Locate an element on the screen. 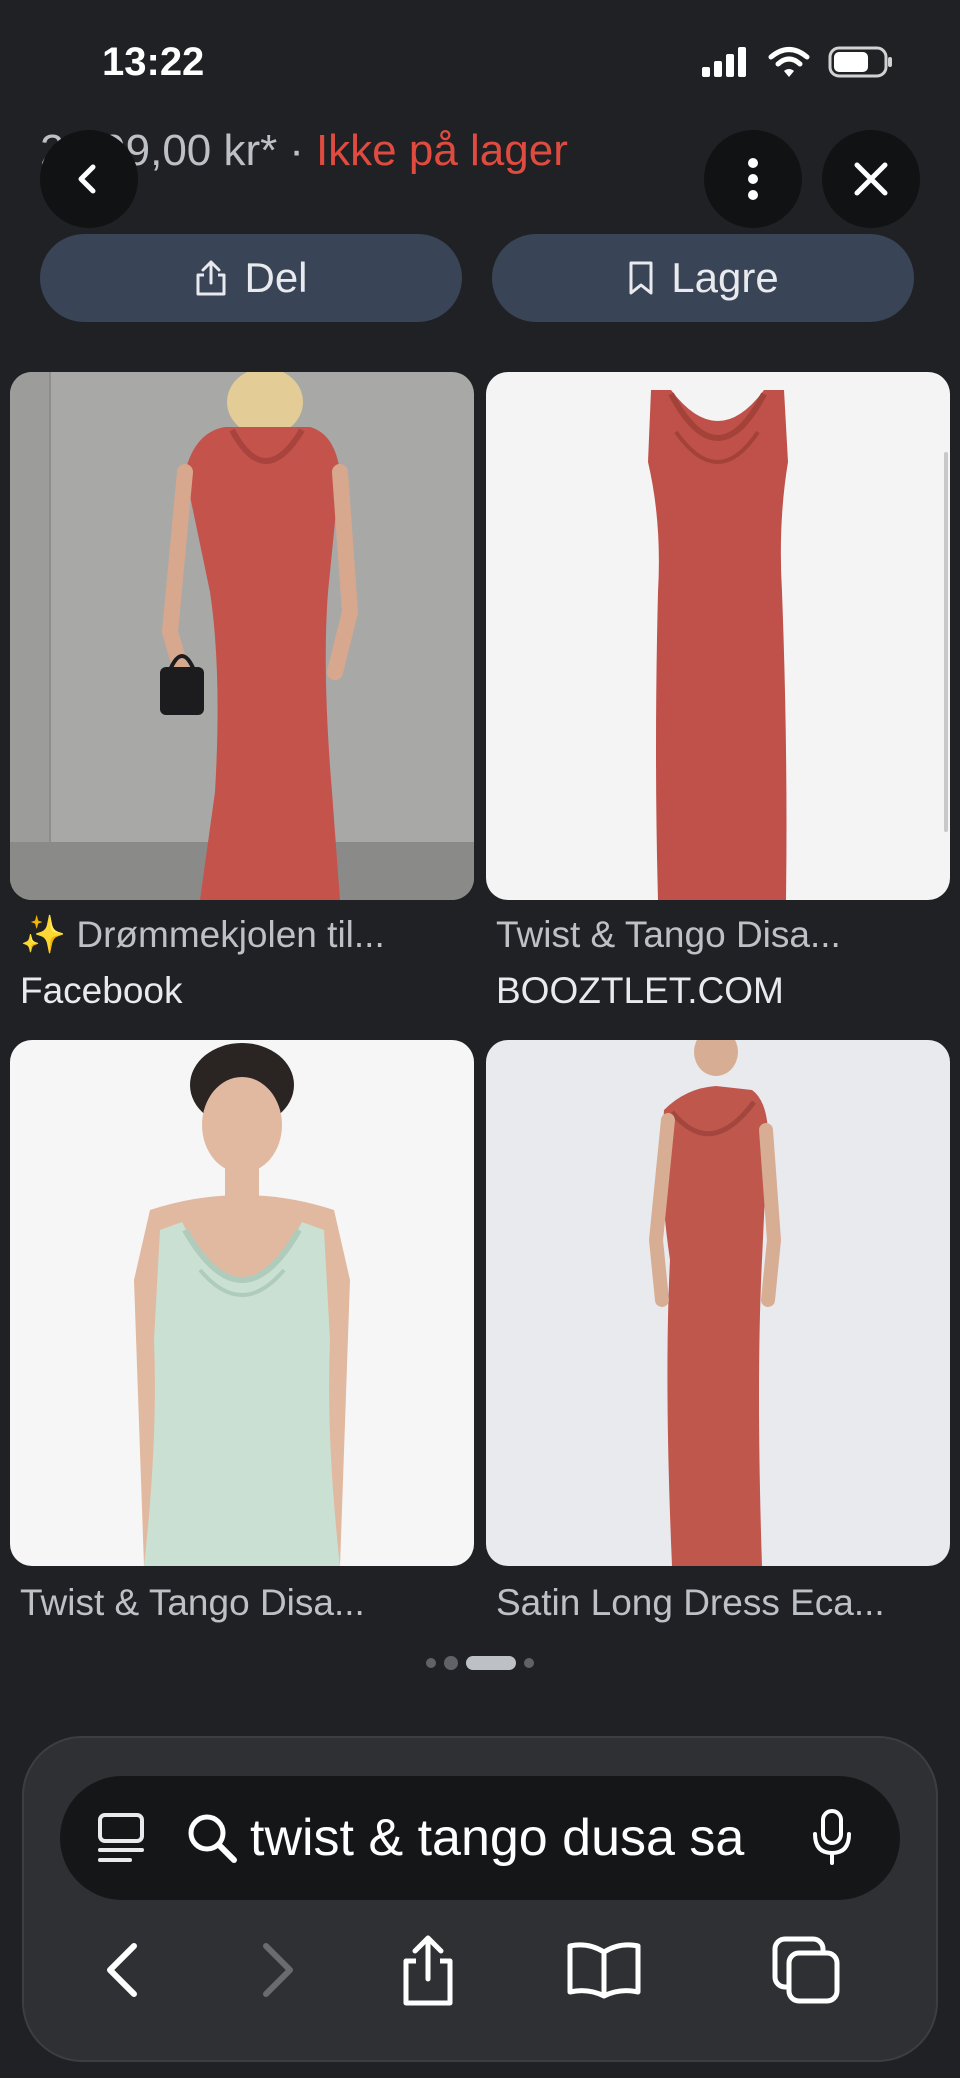 The height and width of the screenshot is (2078, 960). vertical-dots-icon is located at coordinates (753, 179).